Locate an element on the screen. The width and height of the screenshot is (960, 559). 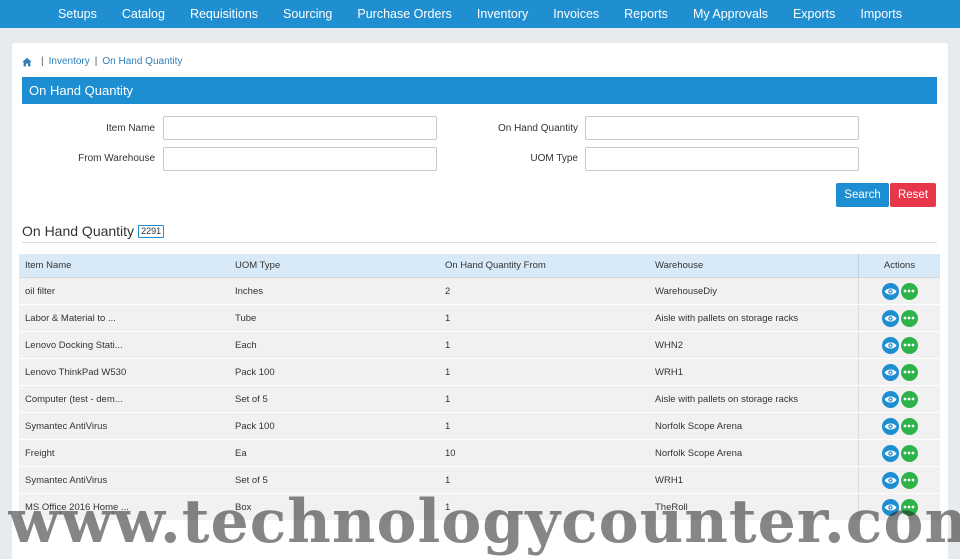
reset-button: Reset is located at coordinates (913, 195).